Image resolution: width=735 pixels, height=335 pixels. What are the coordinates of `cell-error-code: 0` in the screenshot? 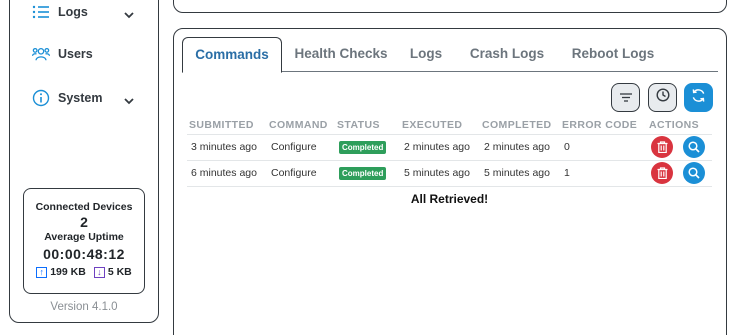 It's located at (603, 147).